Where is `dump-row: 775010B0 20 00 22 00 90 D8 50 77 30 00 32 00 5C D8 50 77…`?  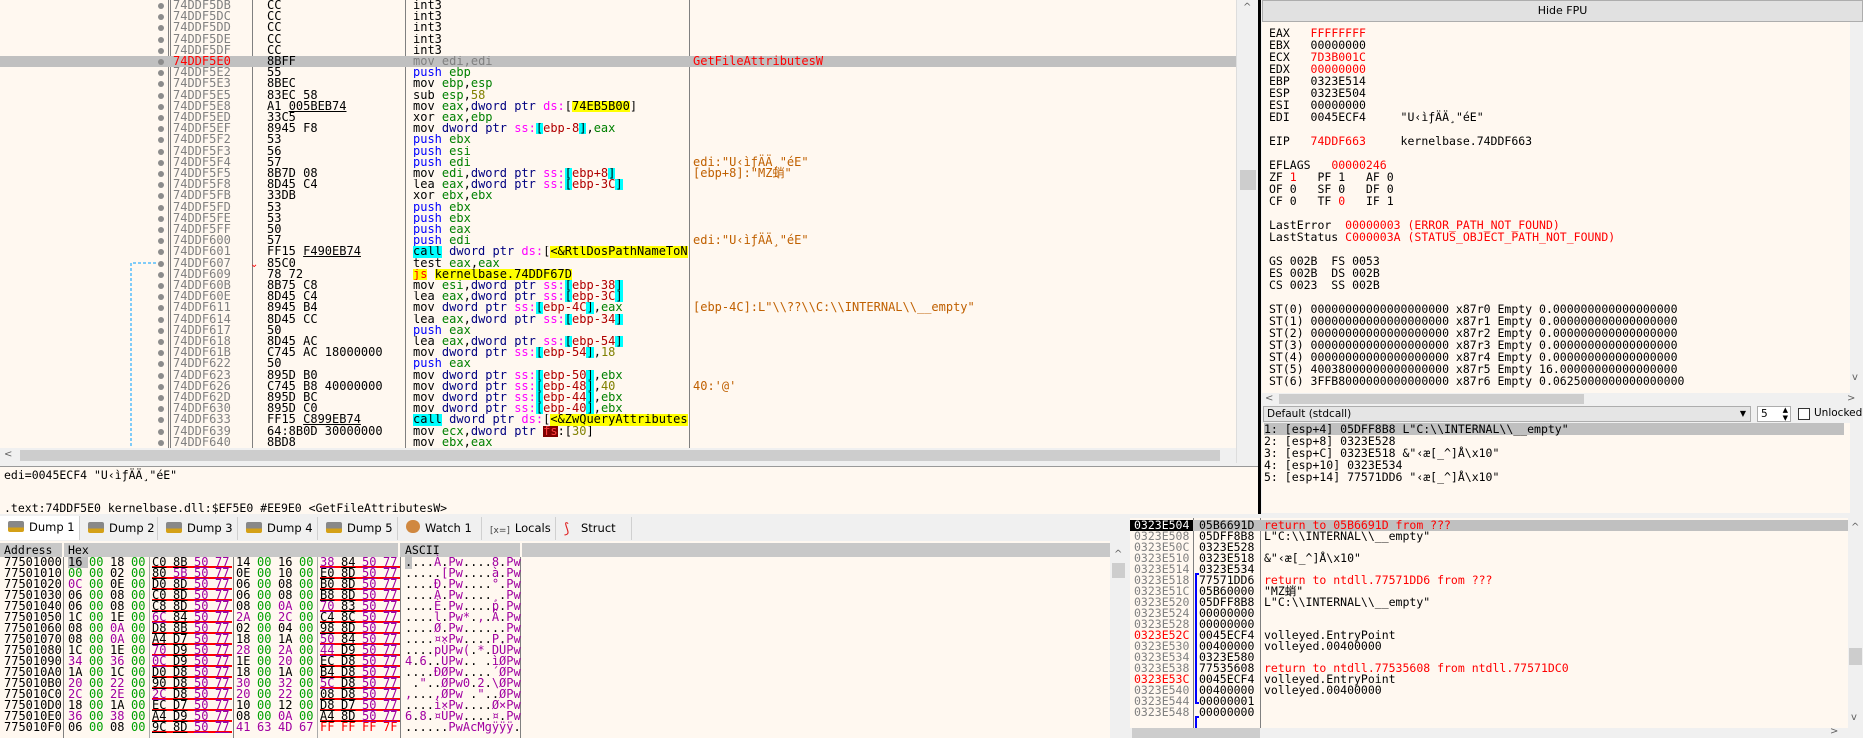 dump-row: 775010B0 20 00 22 00 90 D8 50 77 30 00 32 00 5C D8 50 77… is located at coordinates (555, 683).